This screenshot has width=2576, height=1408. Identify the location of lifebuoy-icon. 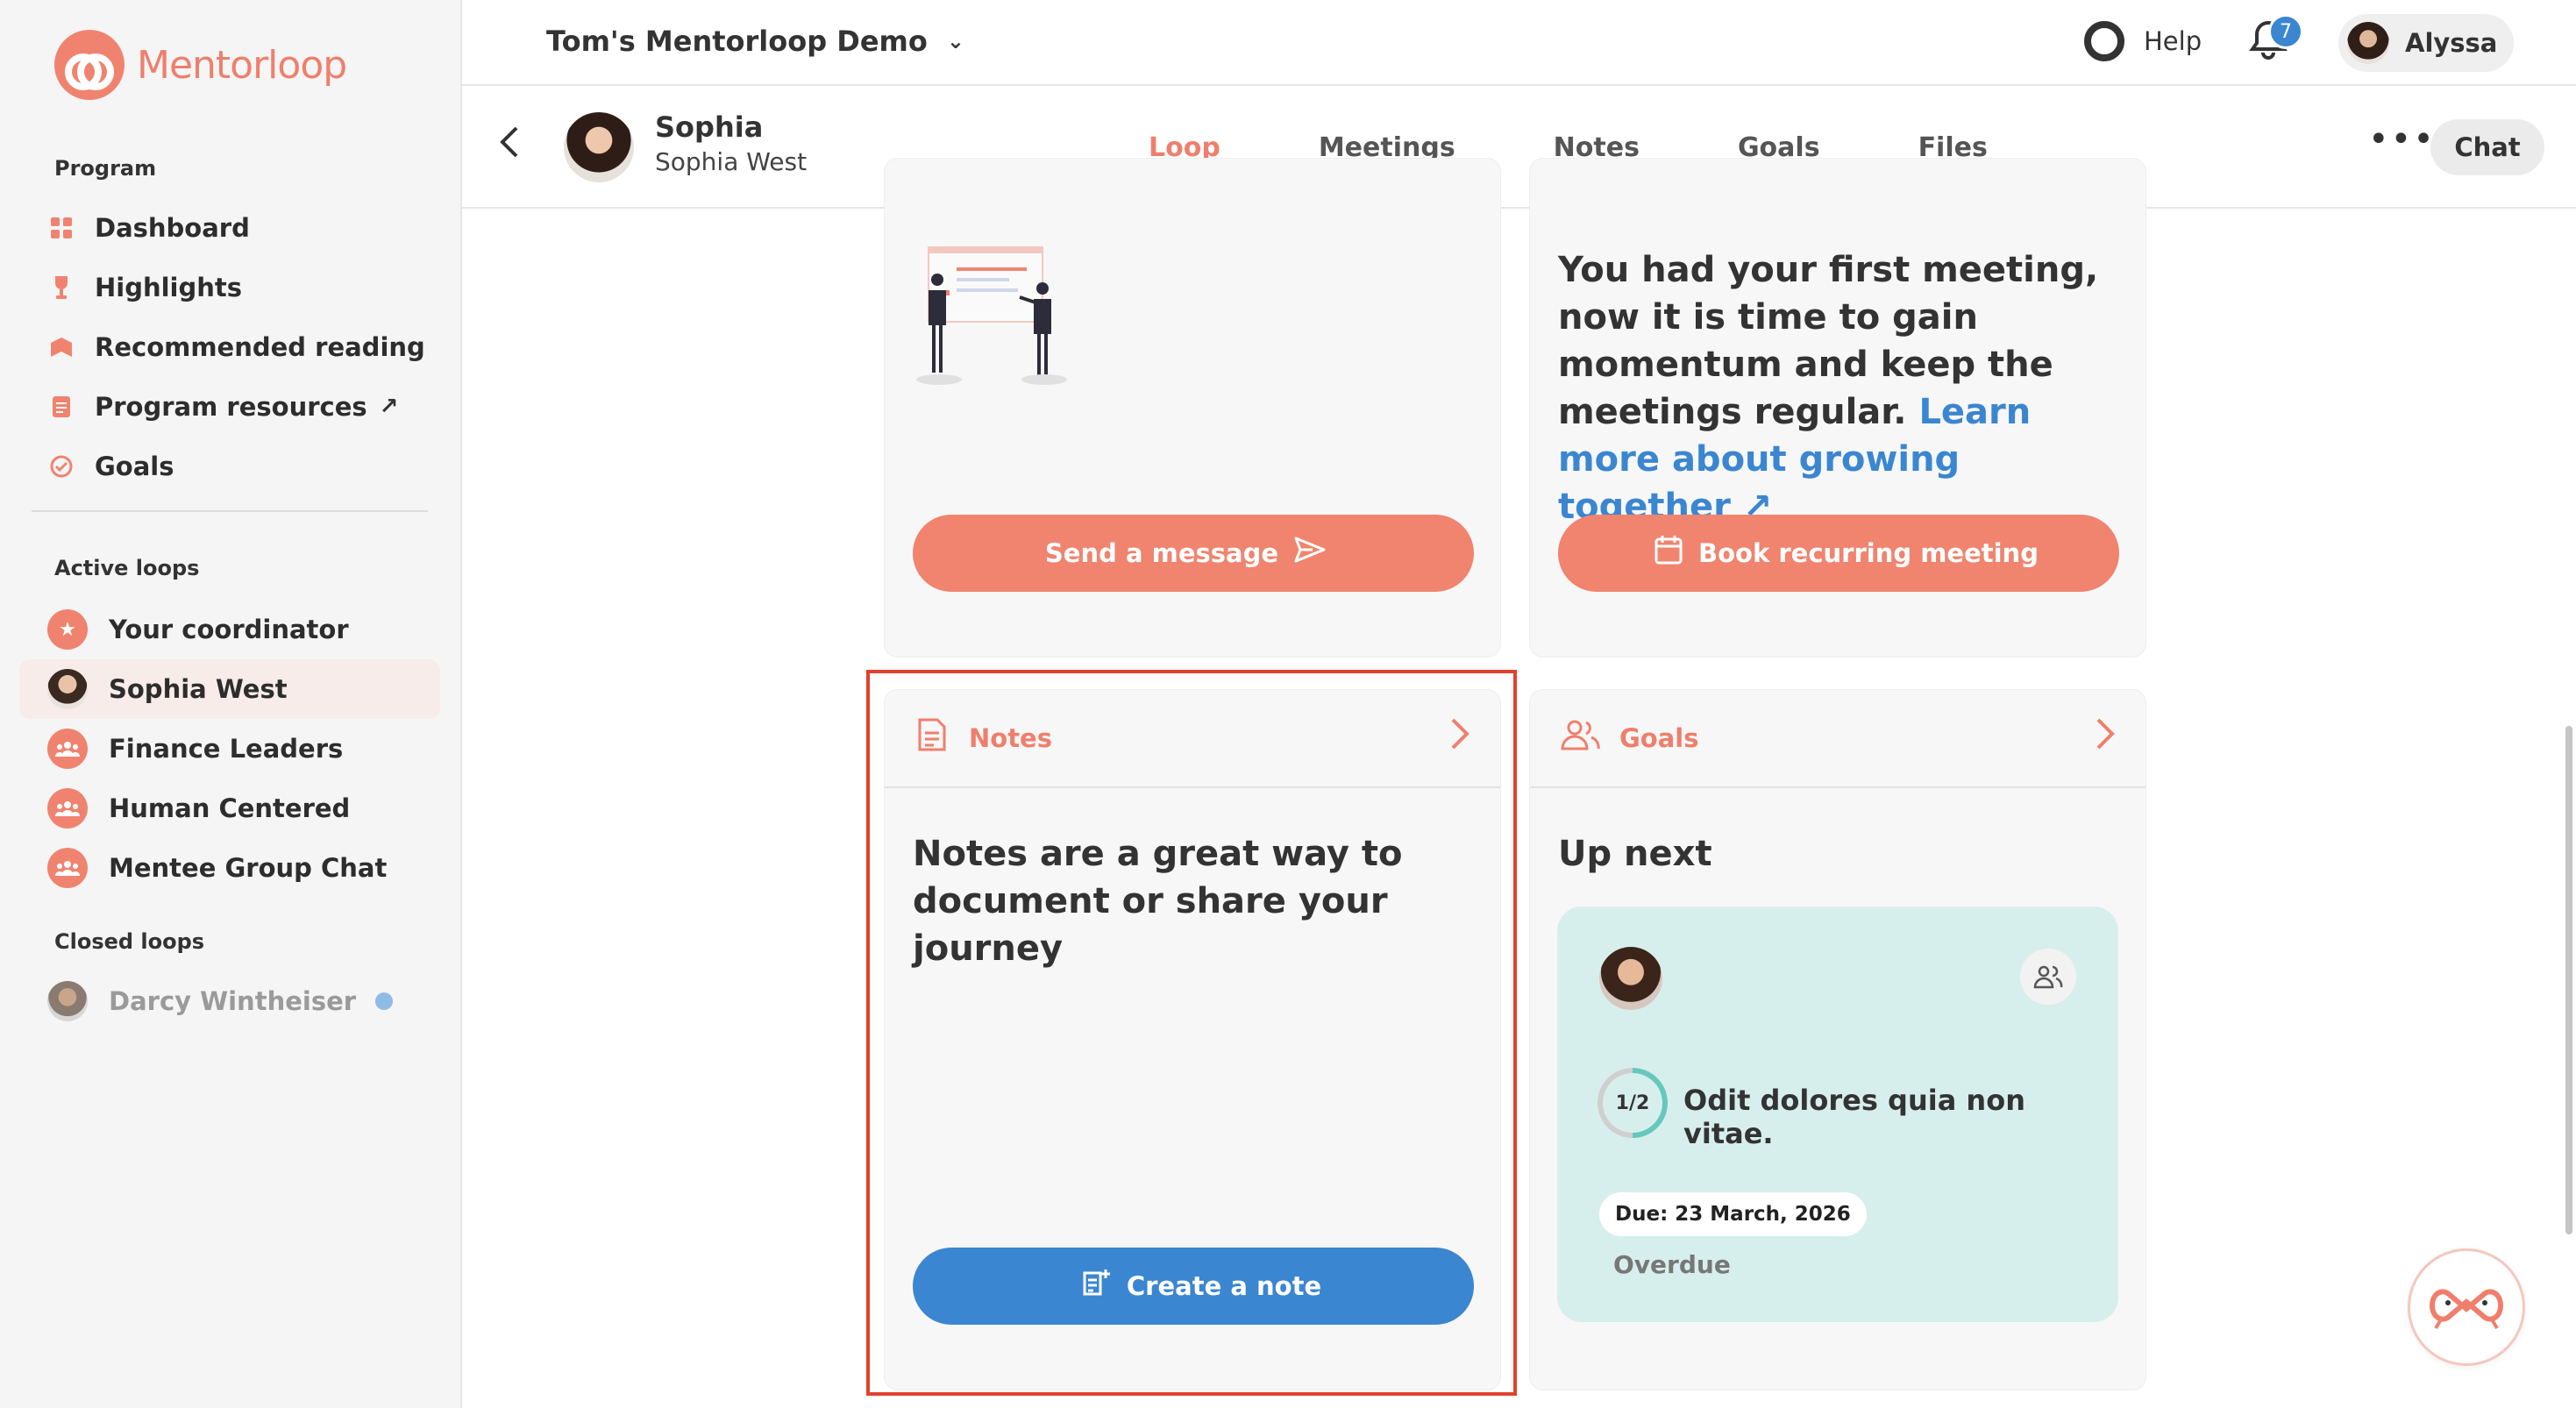
(2104, 41).